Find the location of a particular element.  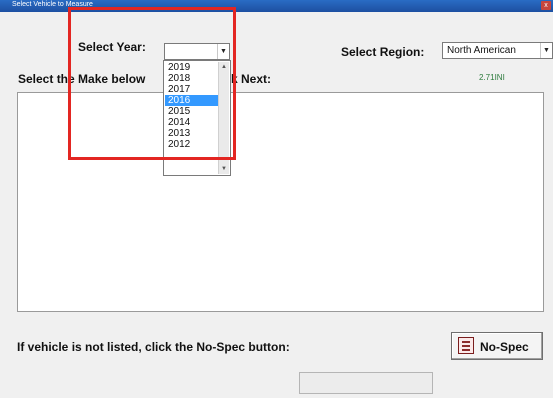

year-option: 2015 is located at coordinates (191, 111).